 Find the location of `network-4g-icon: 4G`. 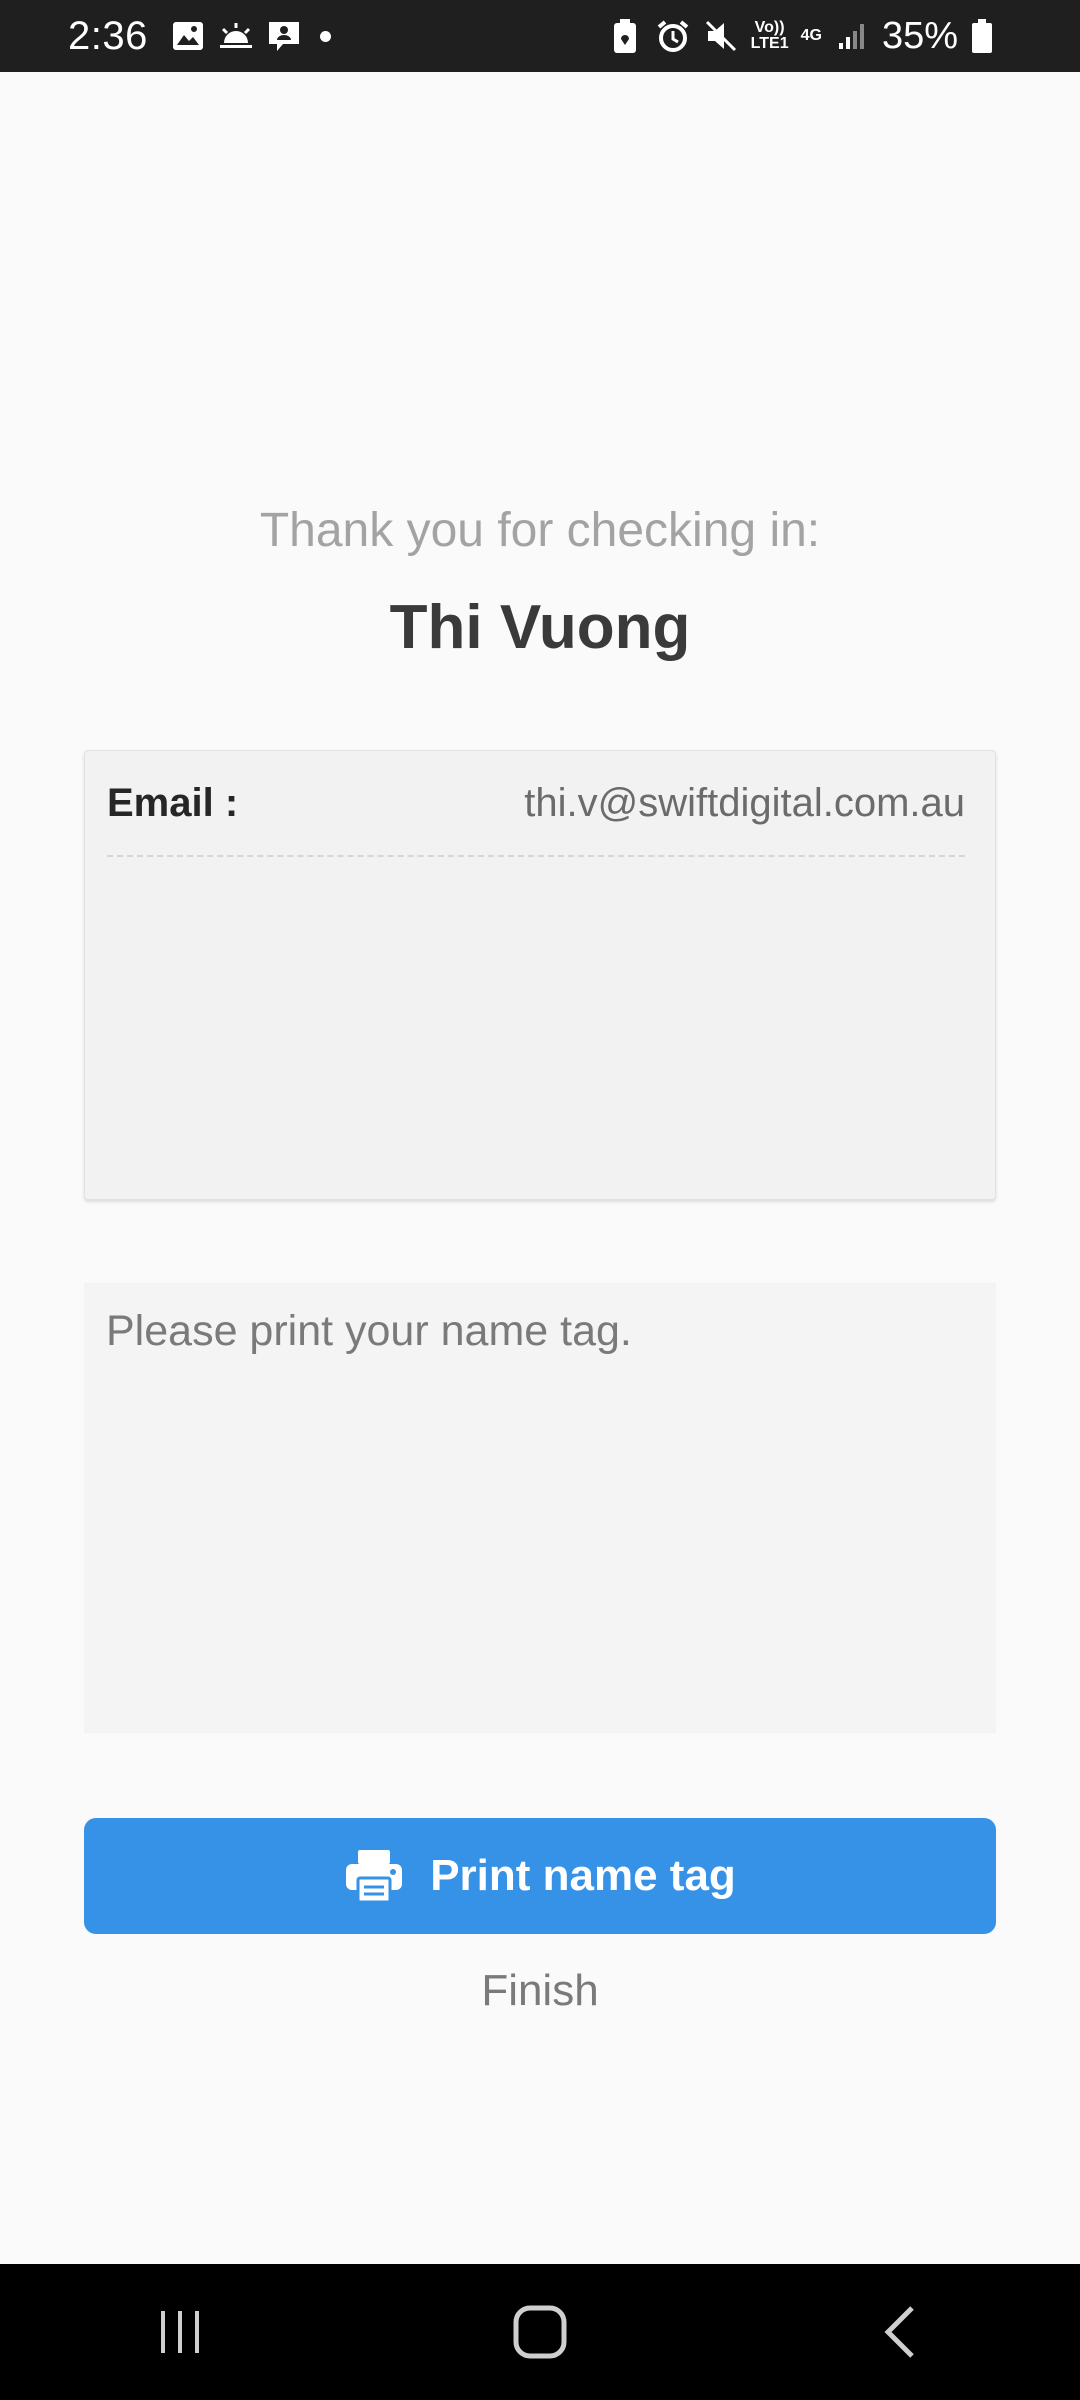

network-4g-icon: 4G is located at coordinates (811, 35).